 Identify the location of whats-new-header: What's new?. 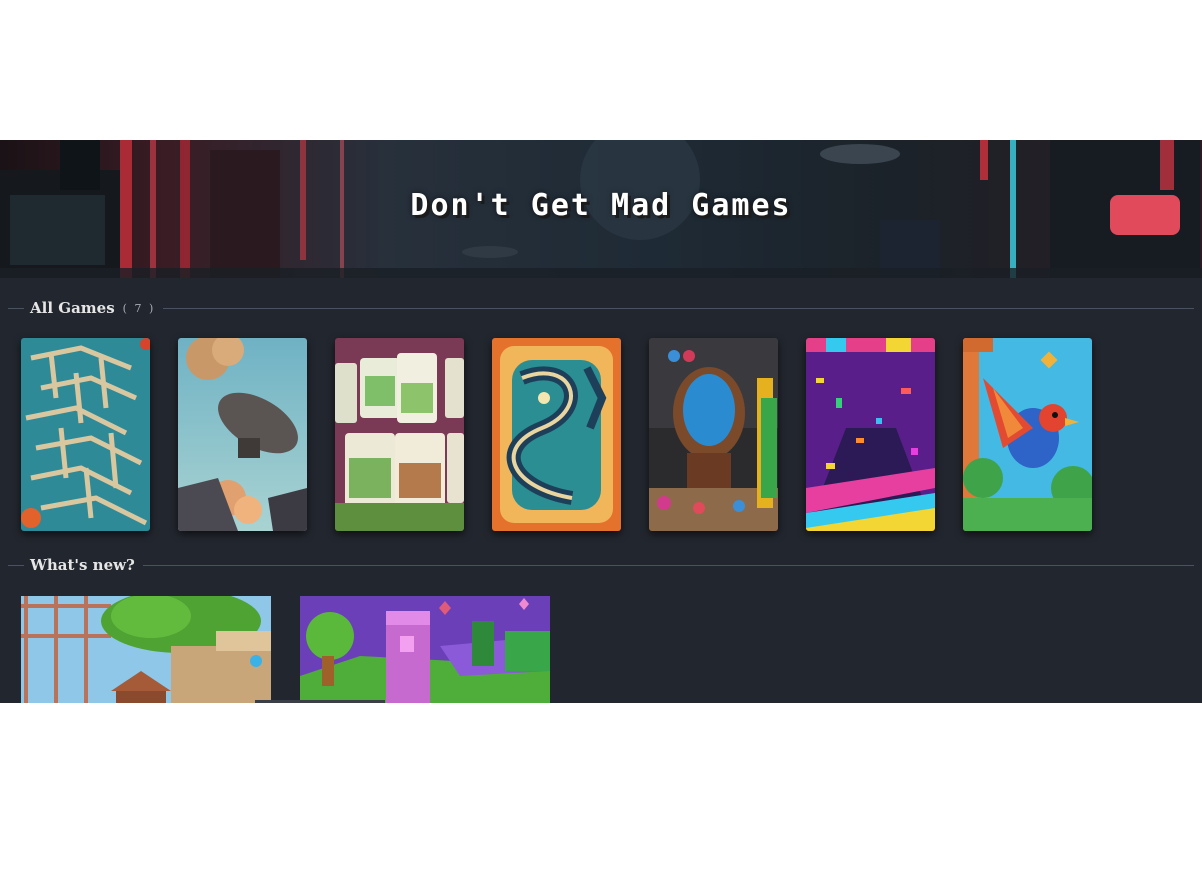
(601, 565).